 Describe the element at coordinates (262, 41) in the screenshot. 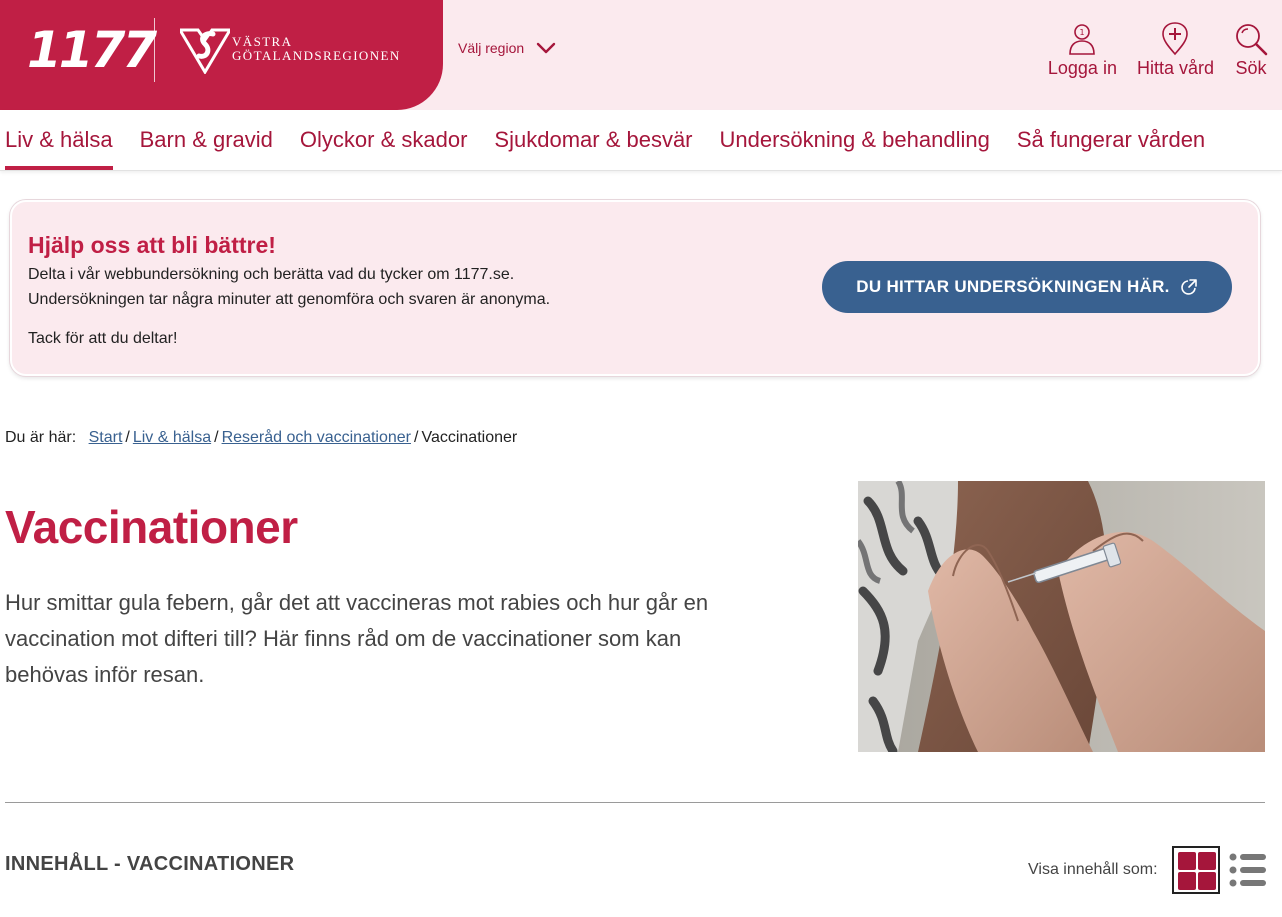

I see `vgr-logo-line-1: VÄSTRA` at that location.